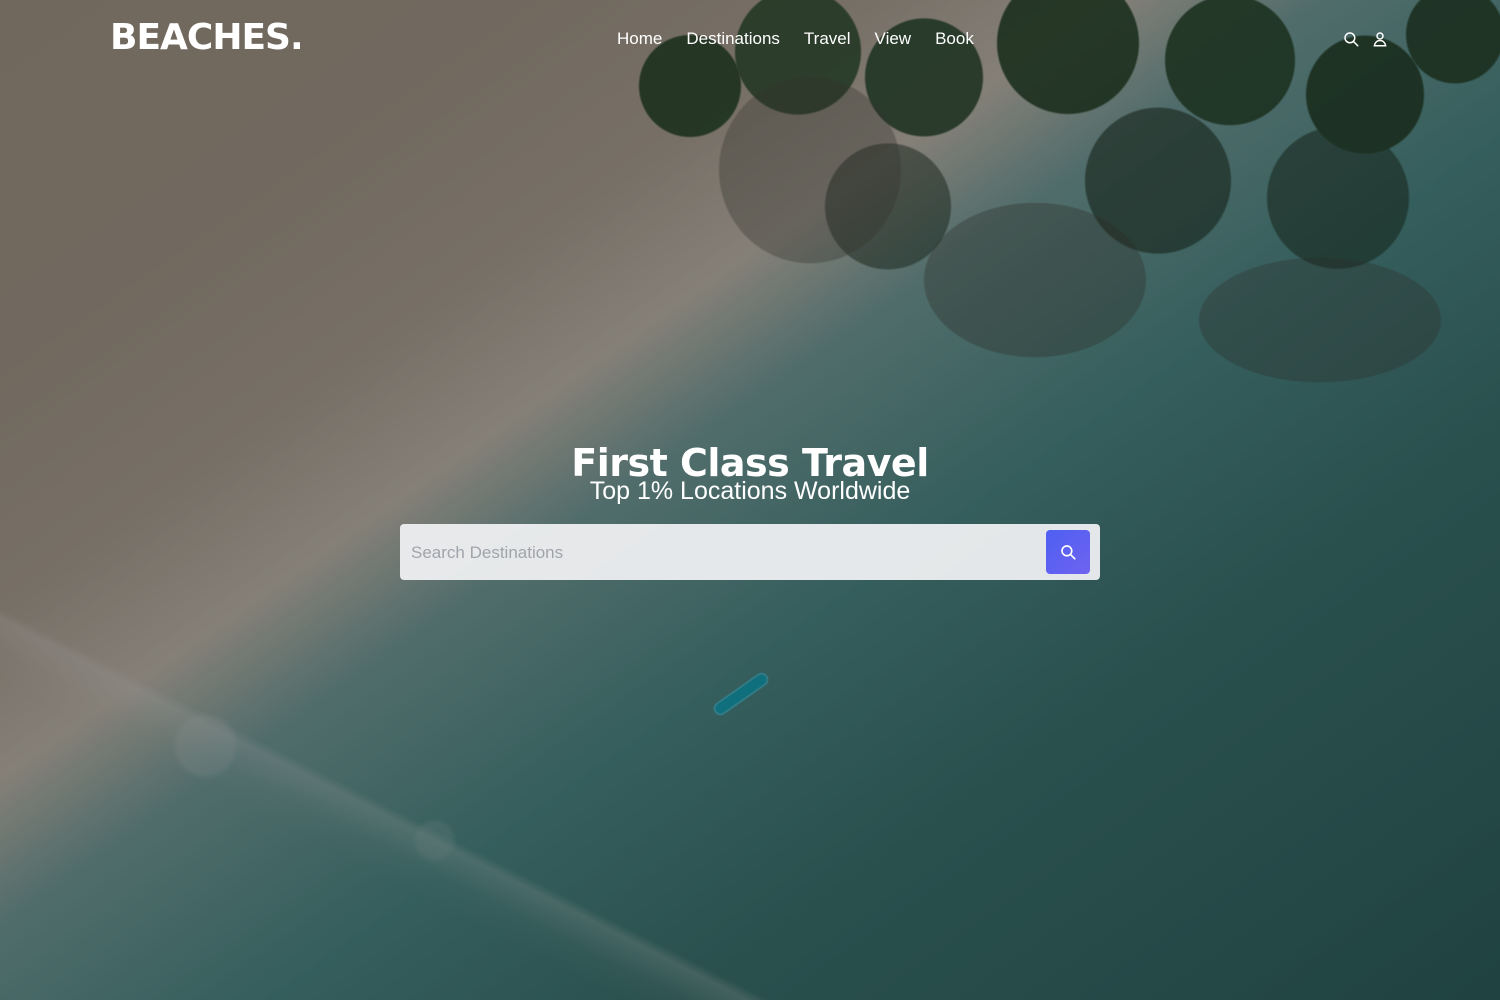 The width and height of the screenshot is (1500, 1000). Describe the element at coordinates (721, 553) in the screenshot. I see `search-destinations-input` at that location.